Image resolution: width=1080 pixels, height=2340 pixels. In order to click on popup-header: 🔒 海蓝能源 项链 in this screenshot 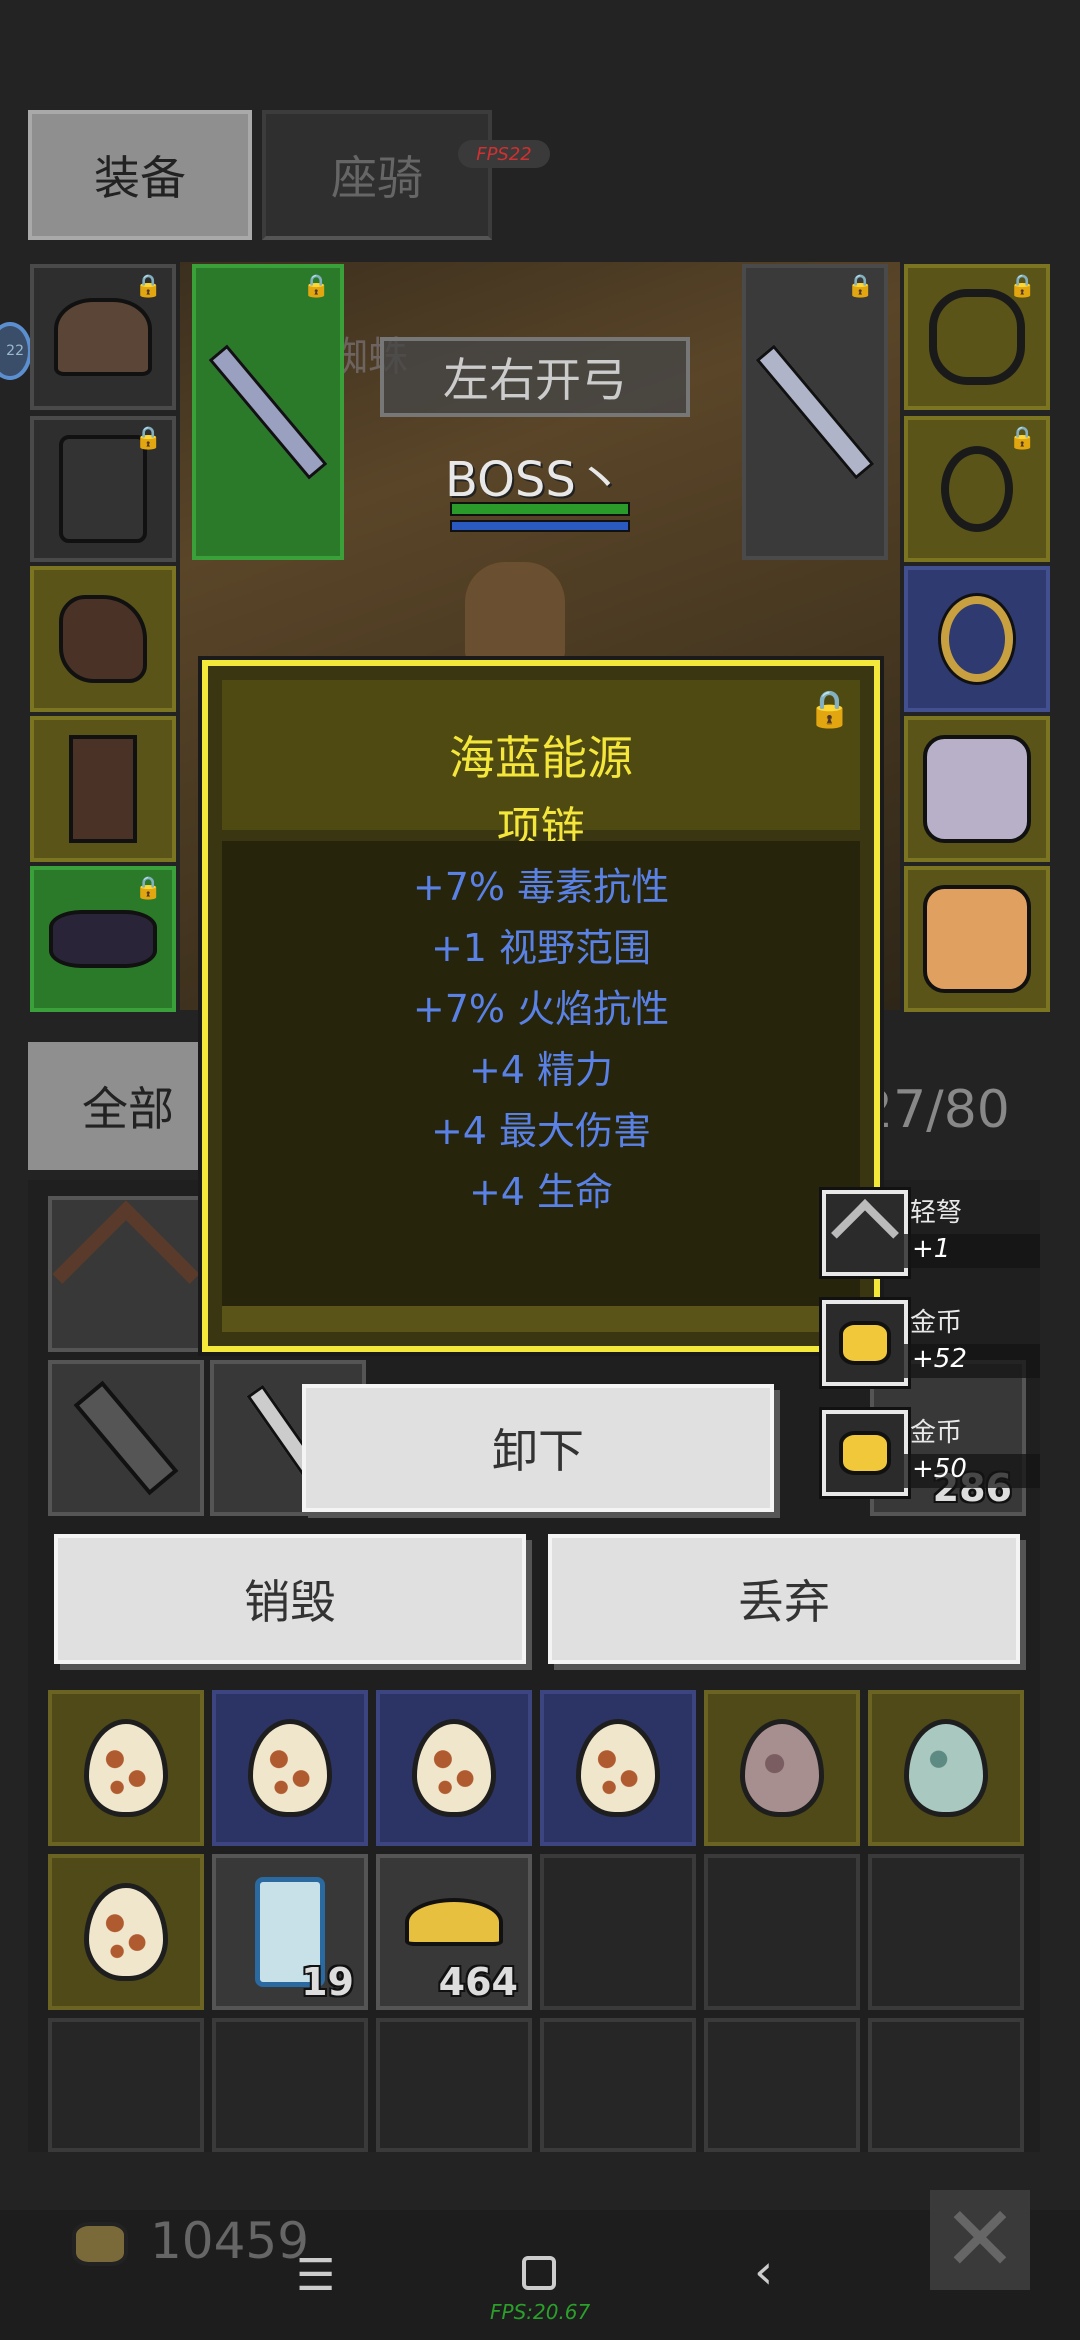, I will do `click(541, 767)`.